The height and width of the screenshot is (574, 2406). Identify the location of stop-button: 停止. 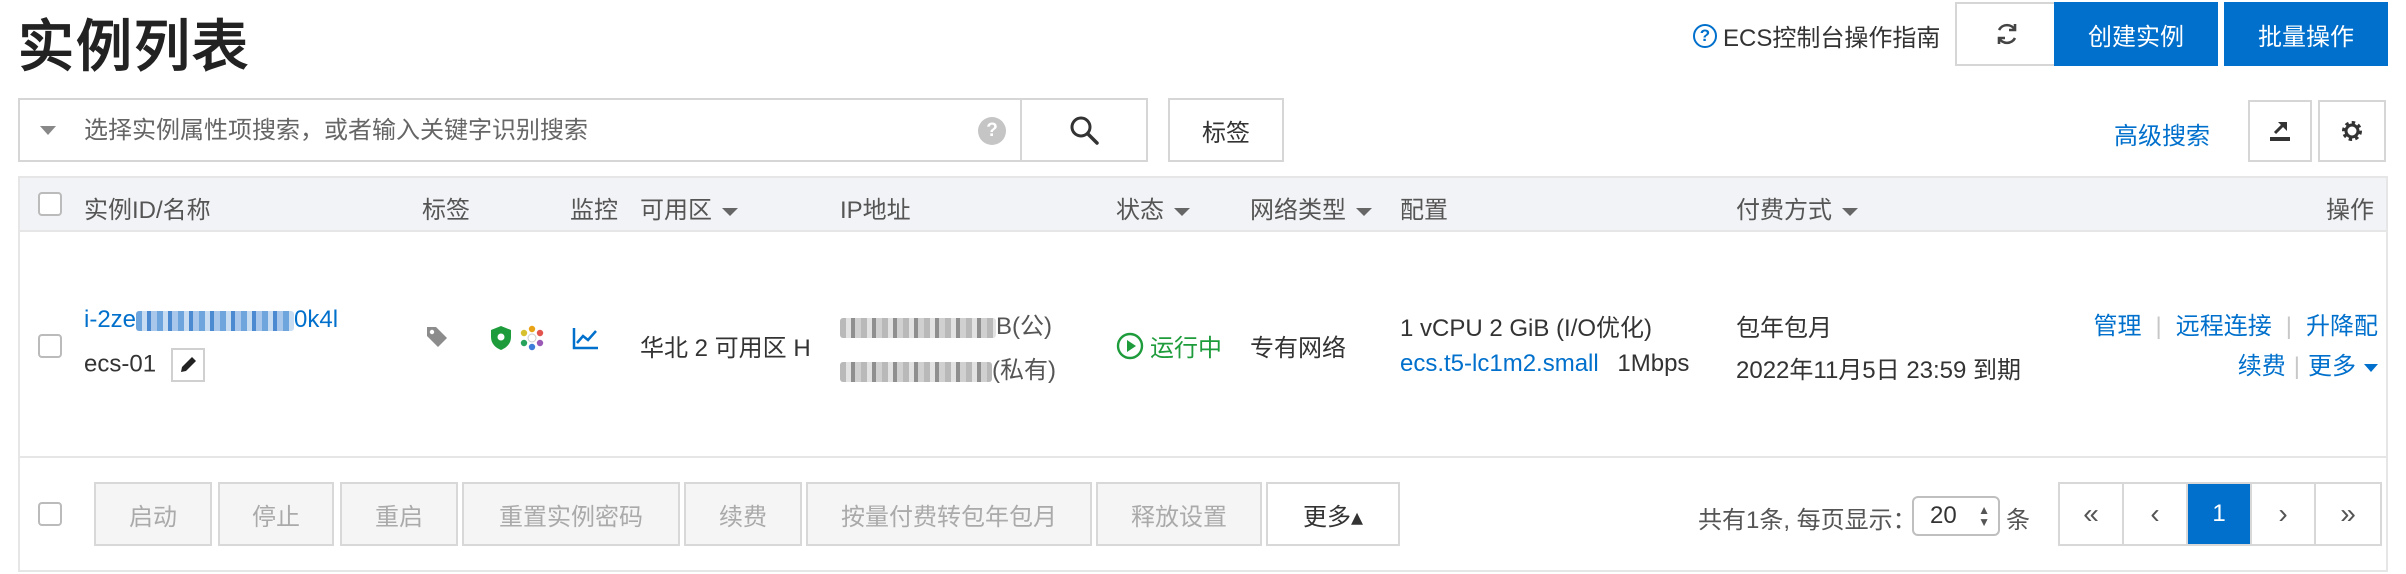
(276, 514).